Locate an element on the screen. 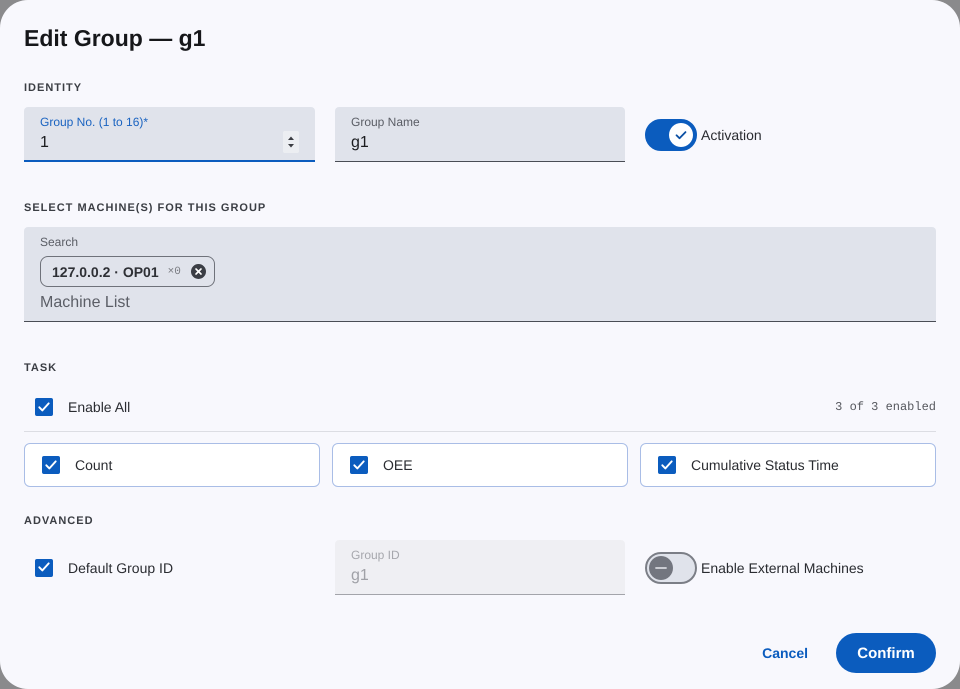 This screenshot has height=689, width=960. section-heading: TASK is located at coordinates (41, 368).